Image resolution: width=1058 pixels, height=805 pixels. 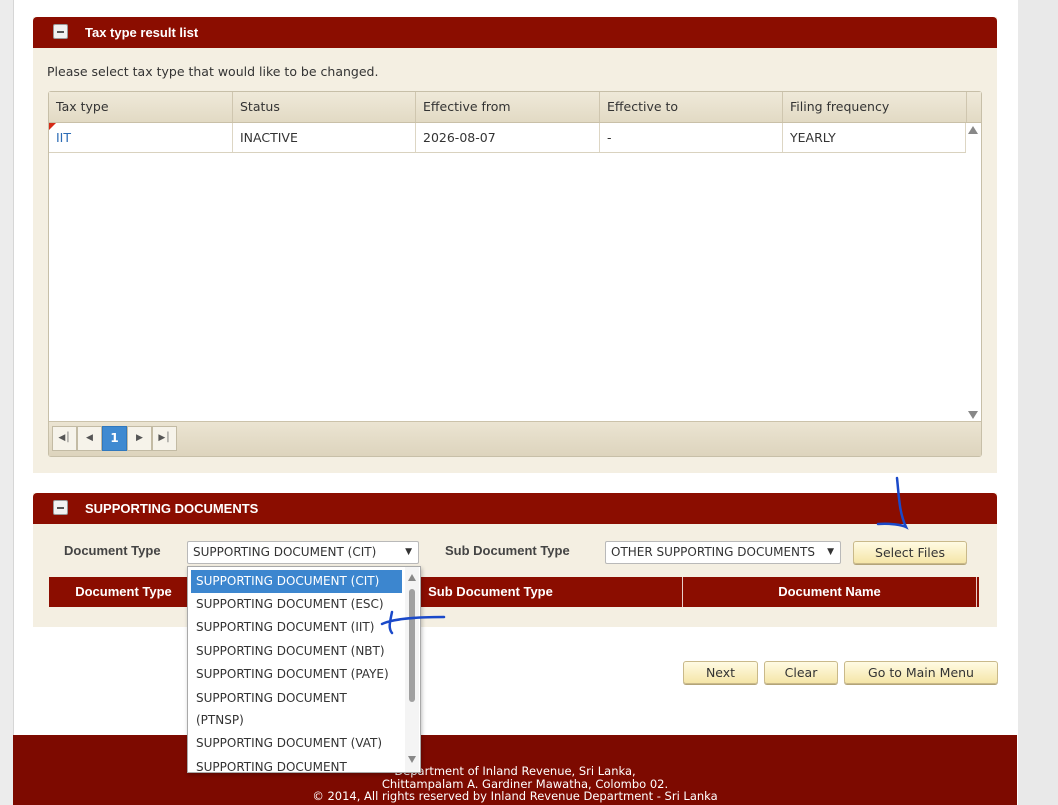 I want to click on annotation-overlay, so click(x=644, y=555).